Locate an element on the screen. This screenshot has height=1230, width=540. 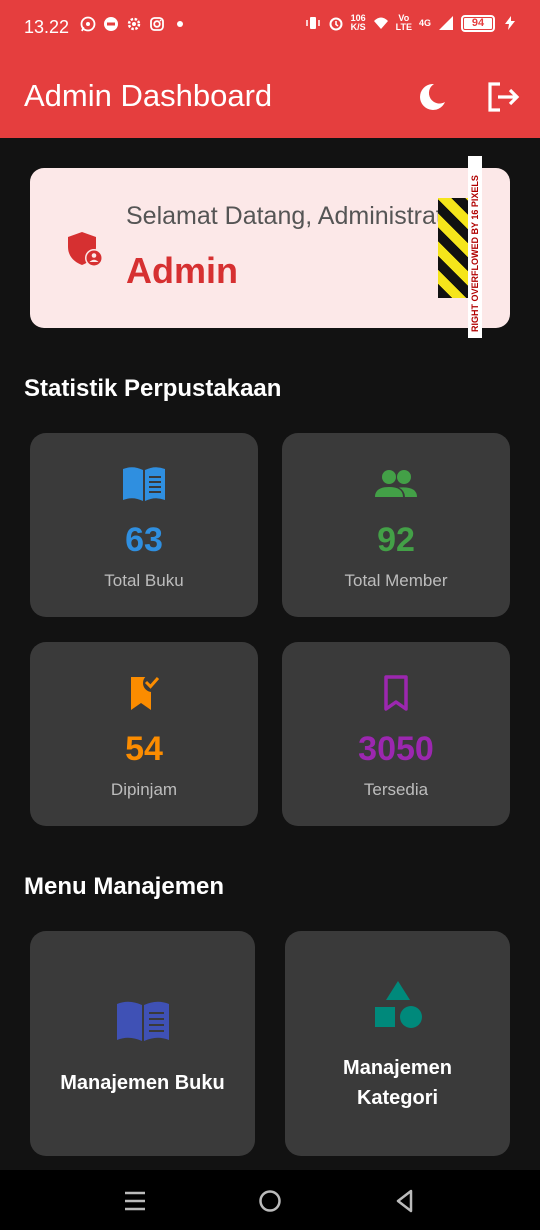
overflow-indicator is located at coordinates (453, 248).